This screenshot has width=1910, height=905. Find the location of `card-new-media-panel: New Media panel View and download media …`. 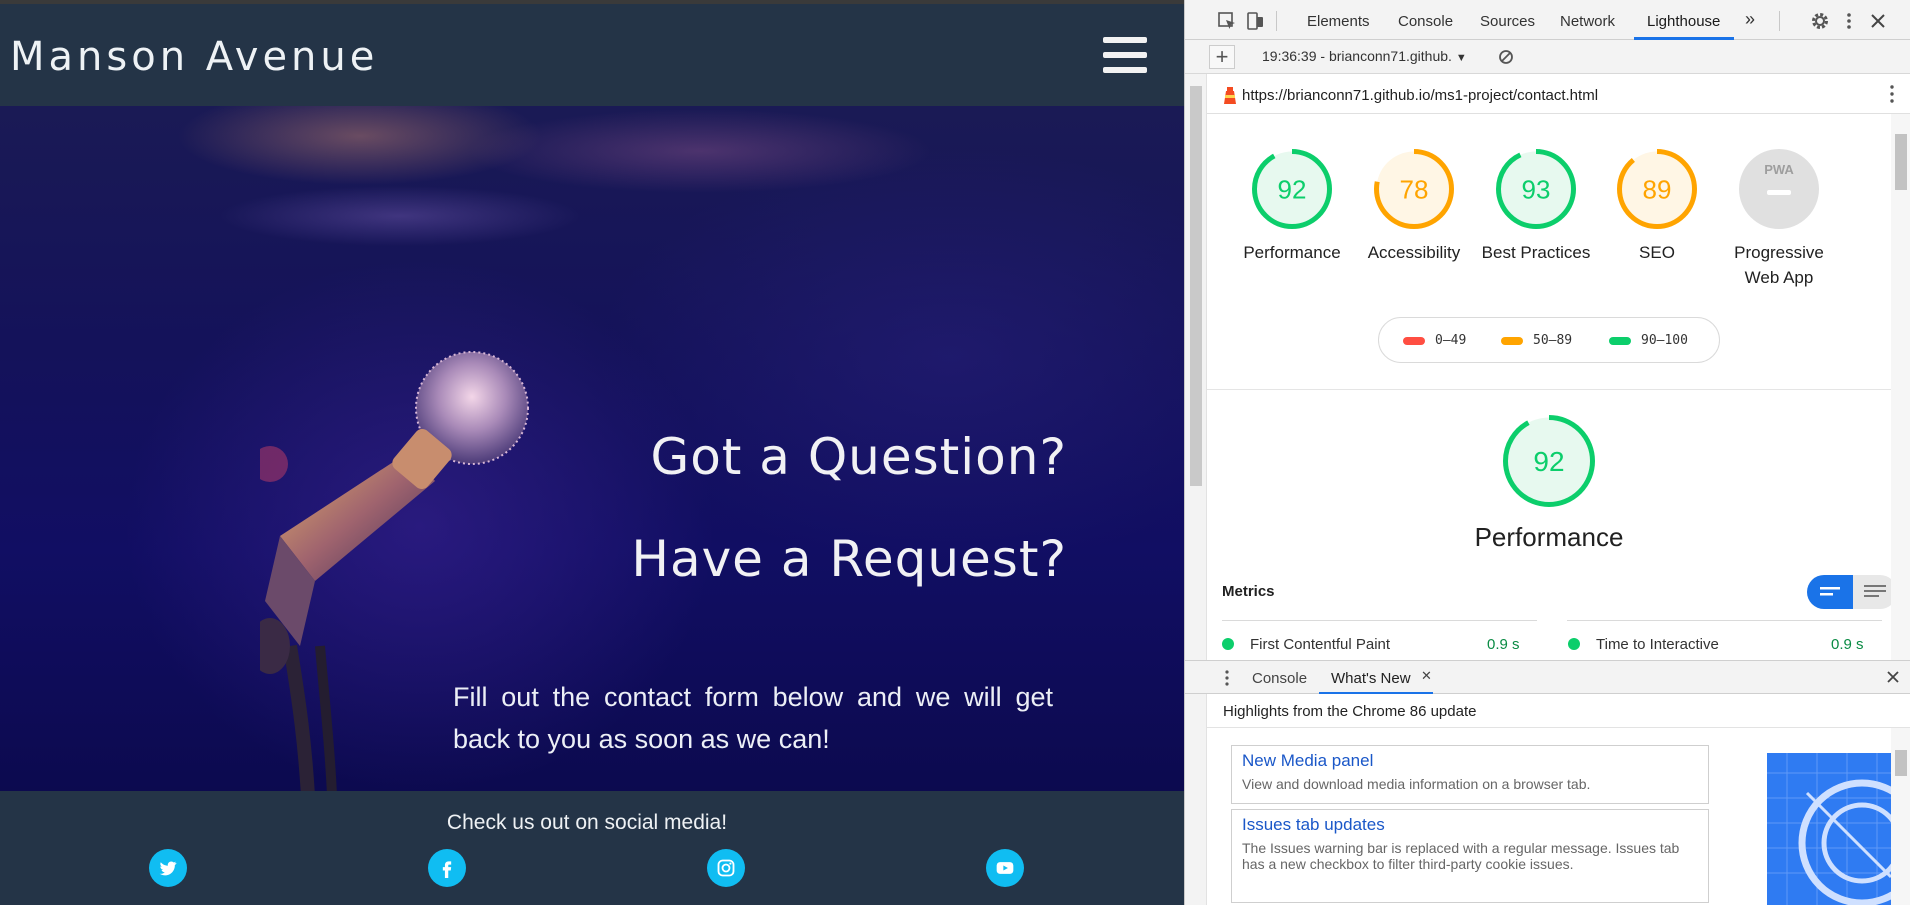

card-new-media-panel: New Media panel View and download media … is located at coordinates (1470, 774).